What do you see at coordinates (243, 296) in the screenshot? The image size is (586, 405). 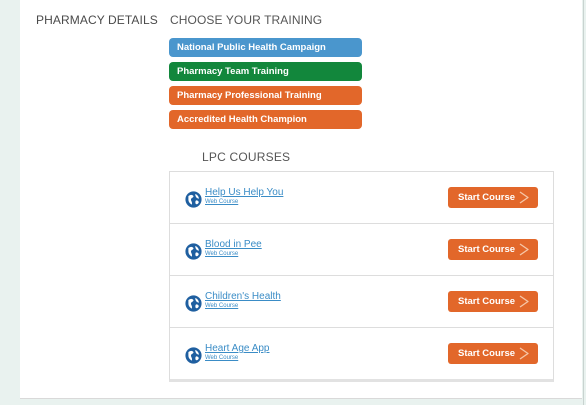 I see `course-title-link: Children's Health` at bounding box center [243, 296].